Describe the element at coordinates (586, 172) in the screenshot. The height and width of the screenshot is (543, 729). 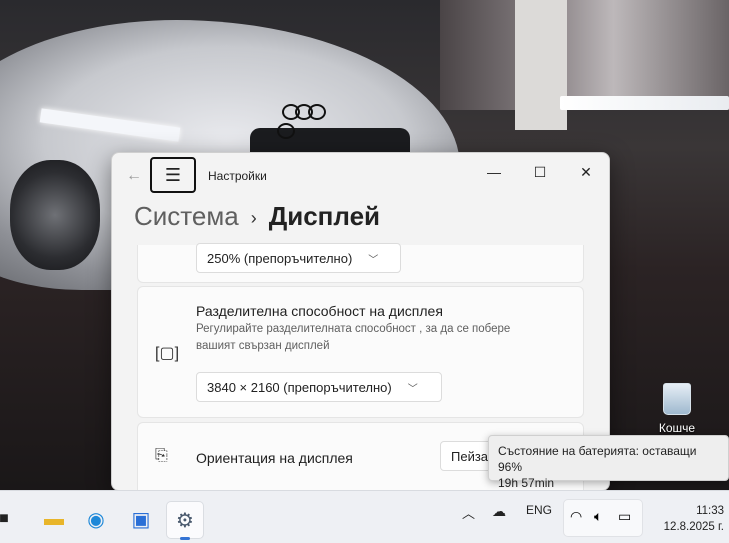
I see `close-button: ✕` at that location.